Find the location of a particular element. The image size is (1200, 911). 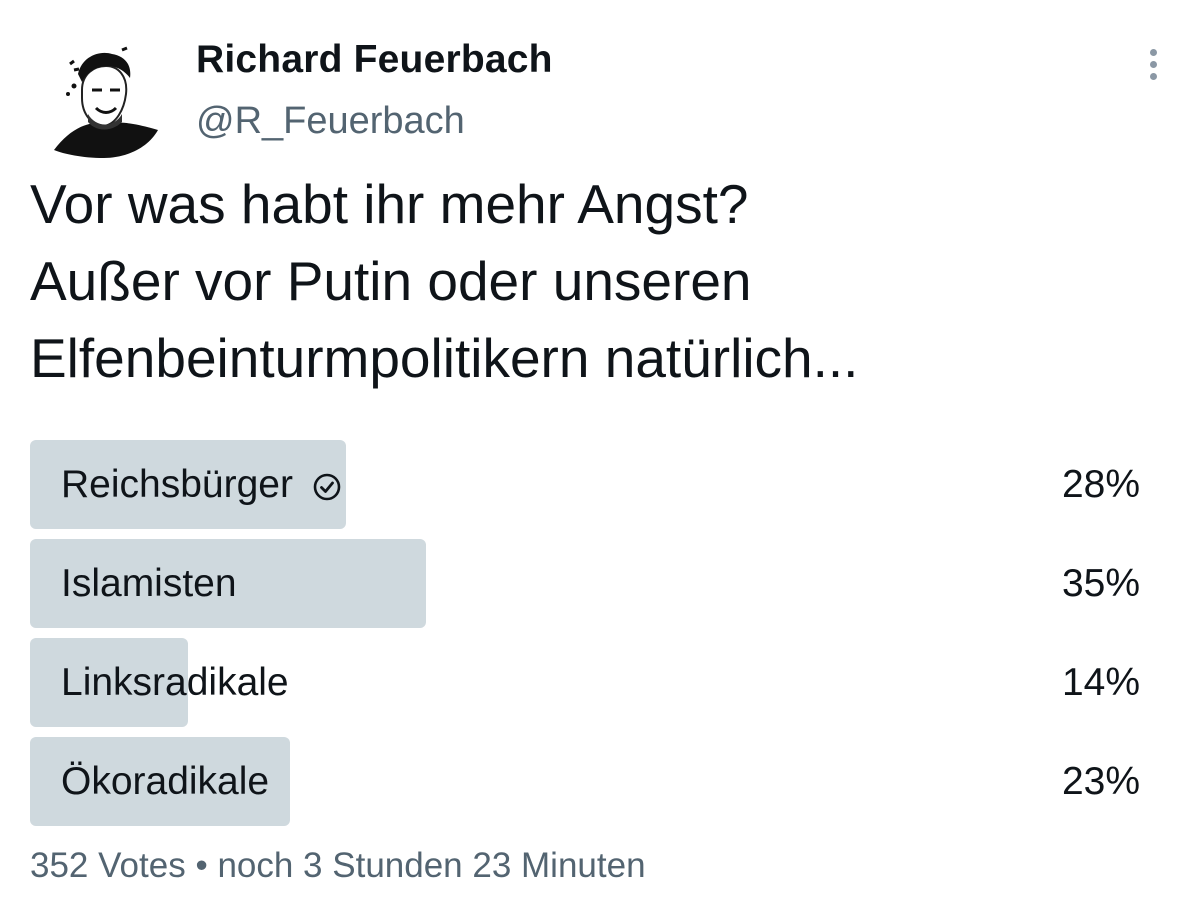

poll-option-text: Islamisten is located at coordinates (149, 583).